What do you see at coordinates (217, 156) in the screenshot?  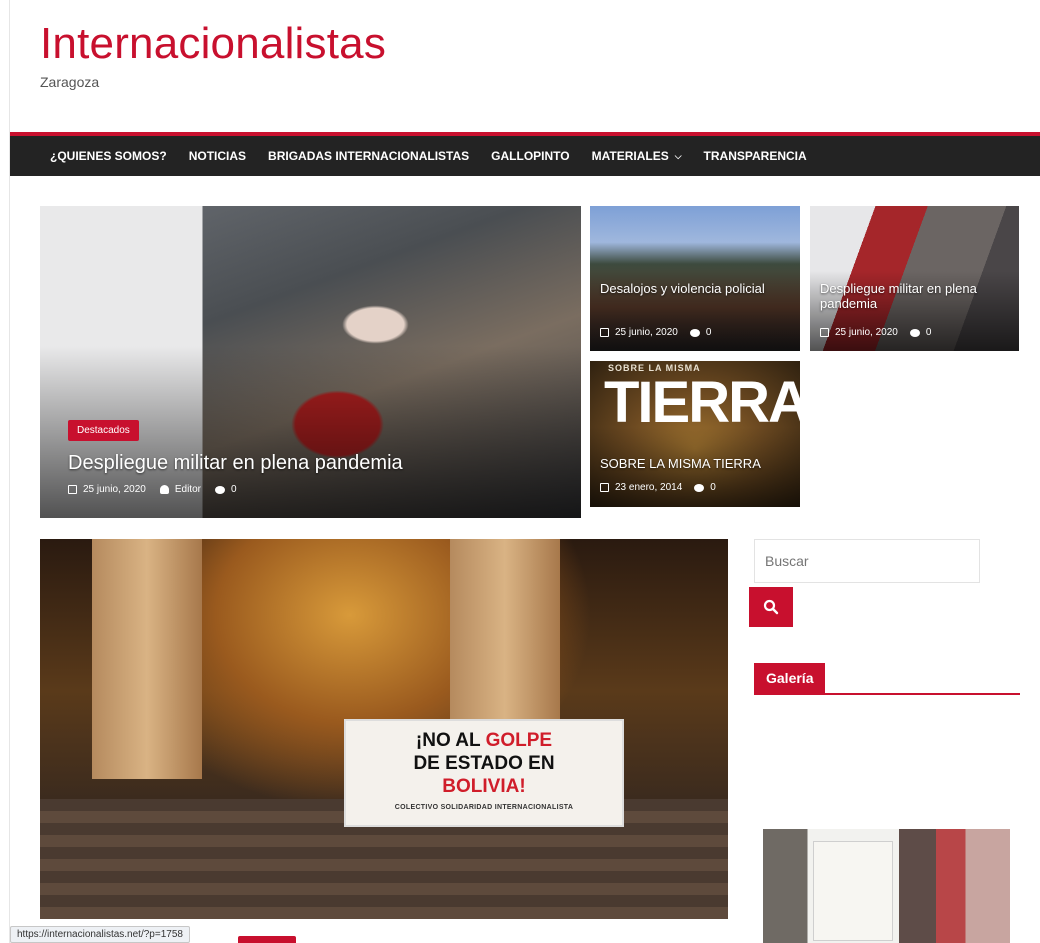 I see `nav-item-noticias: NOTICIAS` at bounding box center [217, 156].